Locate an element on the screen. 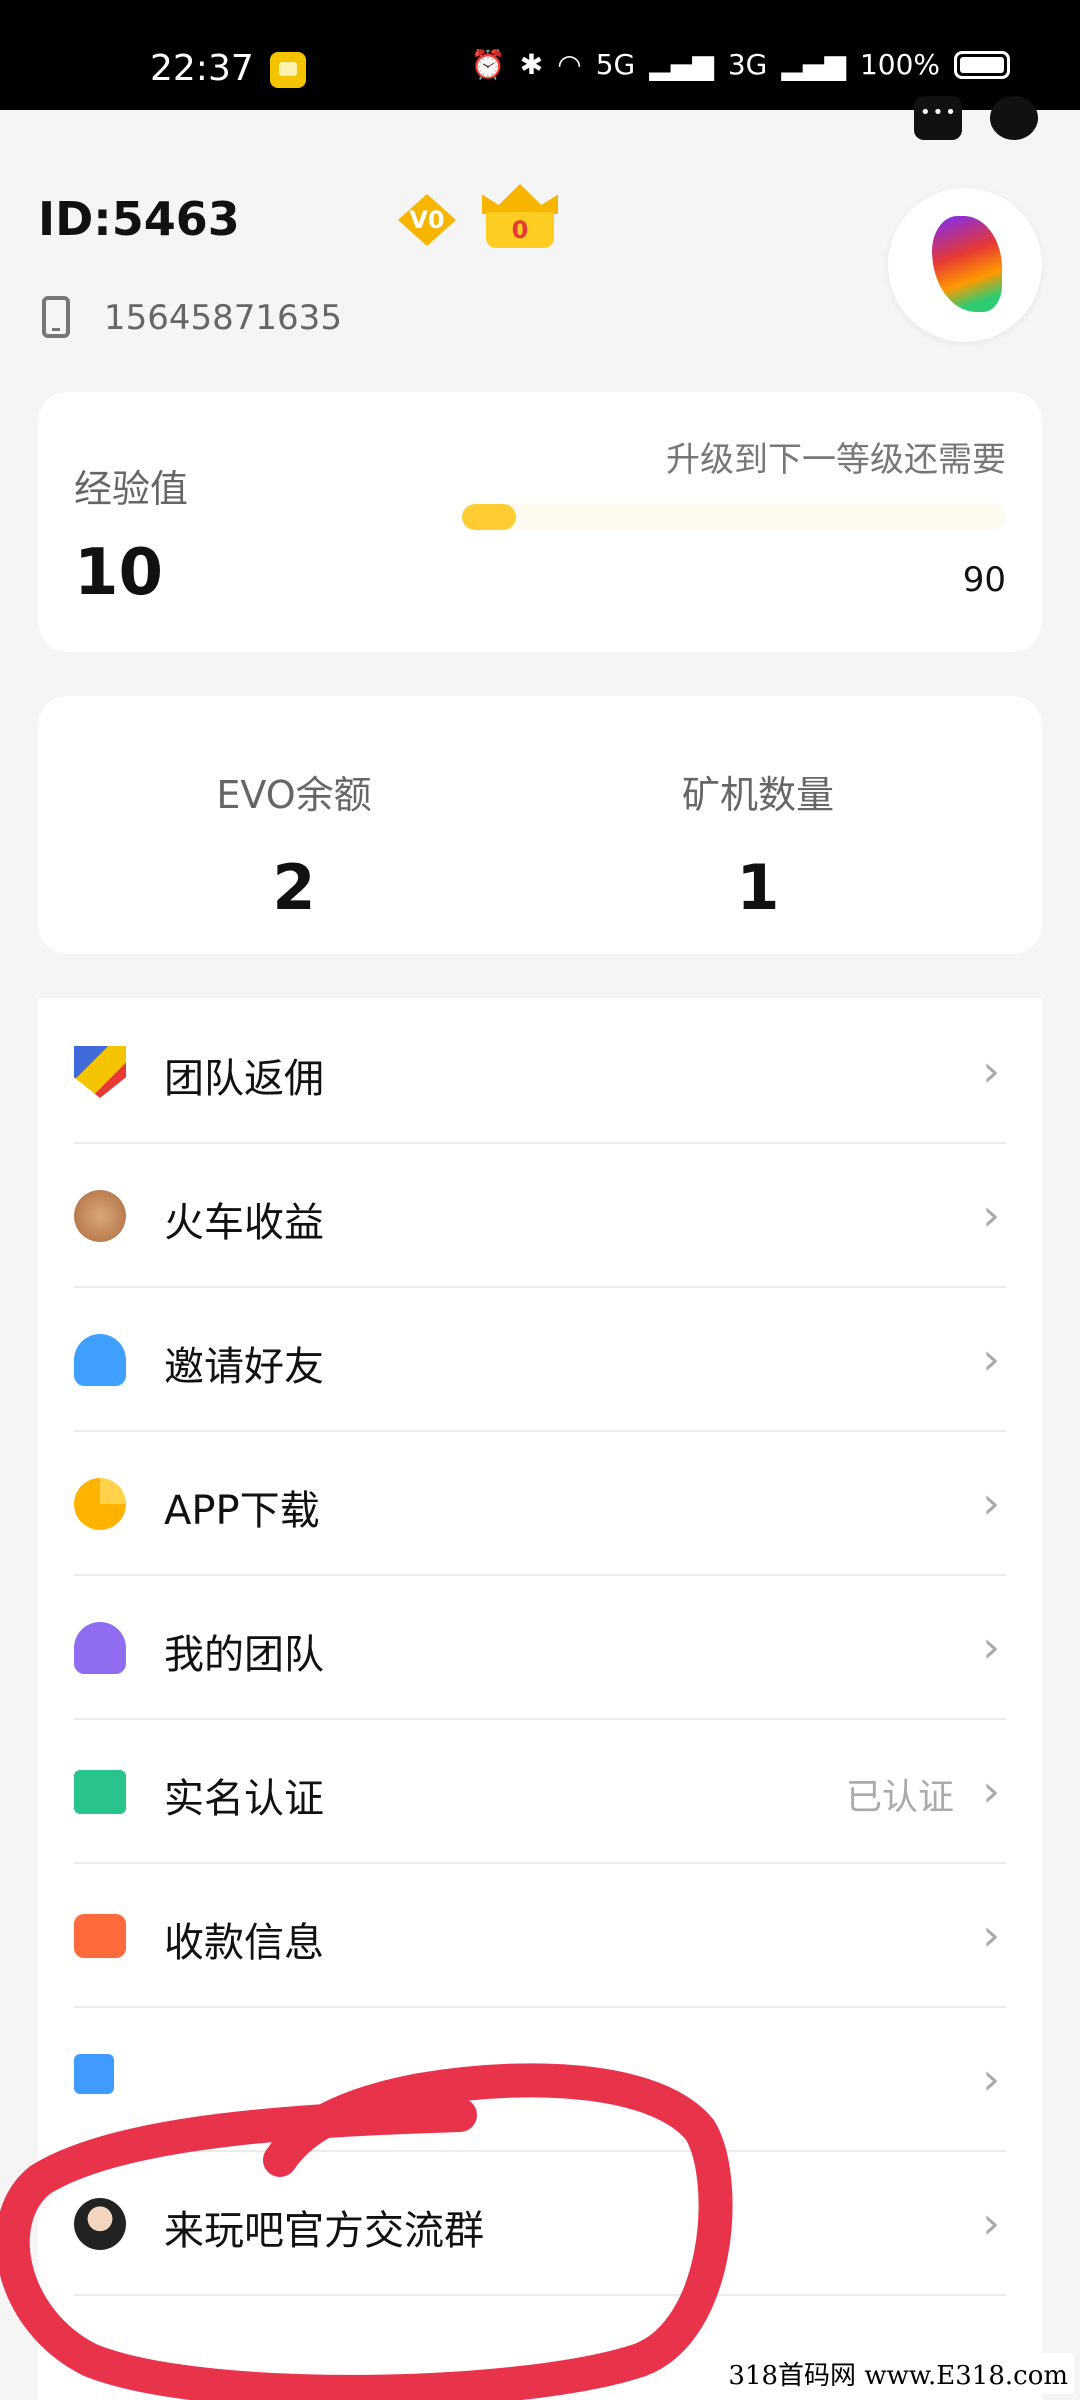 Image resolution: width=1080 pixels, height=2400 pixels. gear-icon is located at coordinates (1014, 118).